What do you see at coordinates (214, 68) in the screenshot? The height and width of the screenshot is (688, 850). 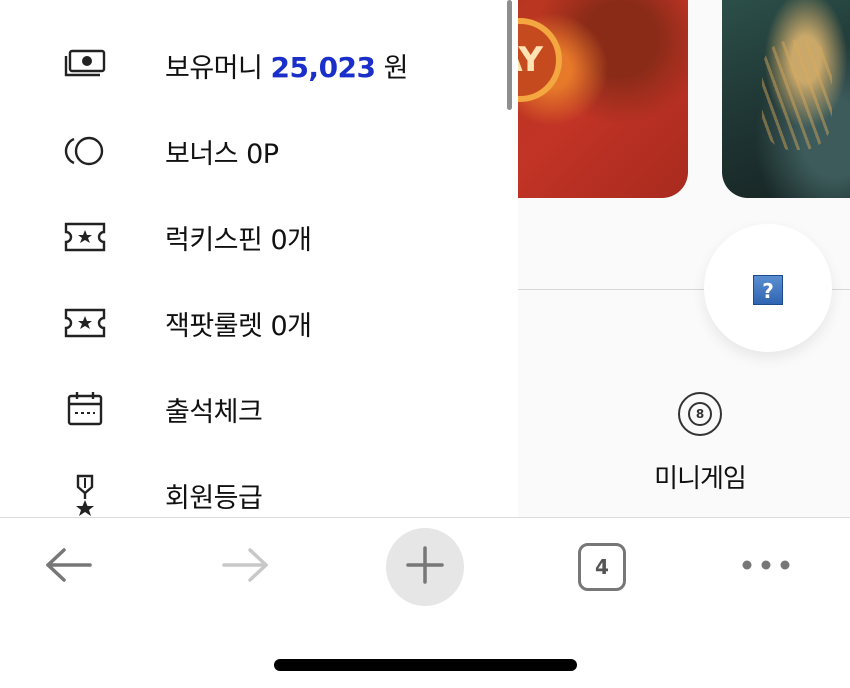 I see `money-title: 보유머니` at bounding box center [214, 68].